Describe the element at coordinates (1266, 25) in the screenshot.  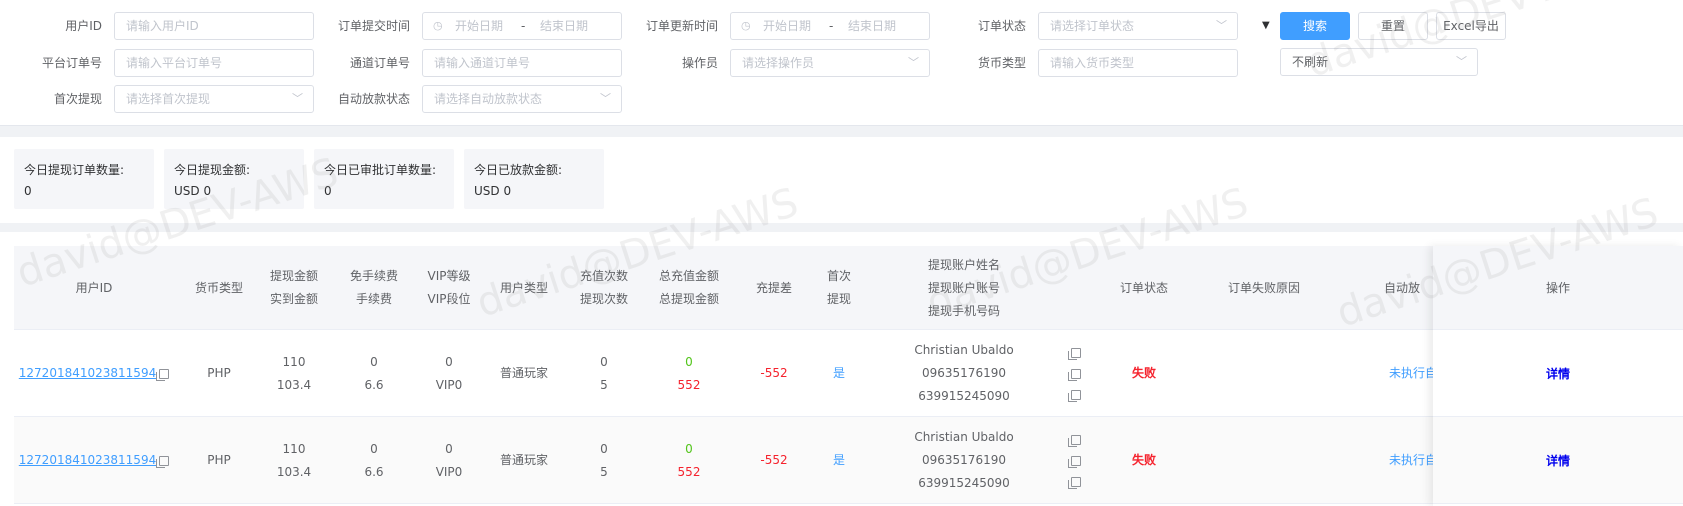
I see `caret-down-icon: ▼` at that location.